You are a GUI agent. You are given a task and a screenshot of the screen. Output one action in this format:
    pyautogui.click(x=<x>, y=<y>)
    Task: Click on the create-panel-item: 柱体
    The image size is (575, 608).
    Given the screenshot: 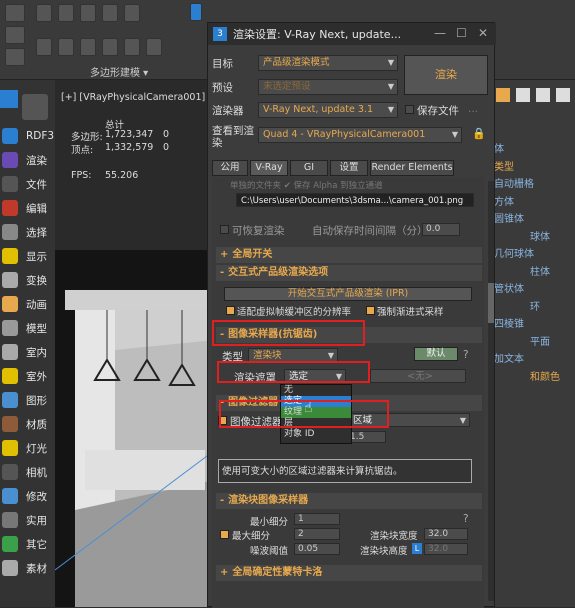 What is the action you would take?
    pyautogui.click(x=540, y=270)
    